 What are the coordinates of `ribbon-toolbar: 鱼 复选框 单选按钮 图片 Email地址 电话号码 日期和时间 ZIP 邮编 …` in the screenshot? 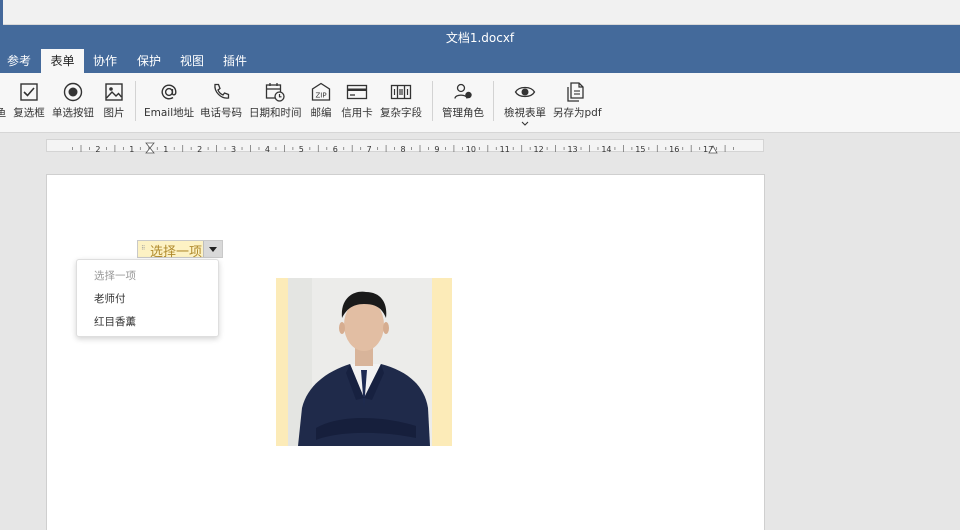 It's located at (480, 103).